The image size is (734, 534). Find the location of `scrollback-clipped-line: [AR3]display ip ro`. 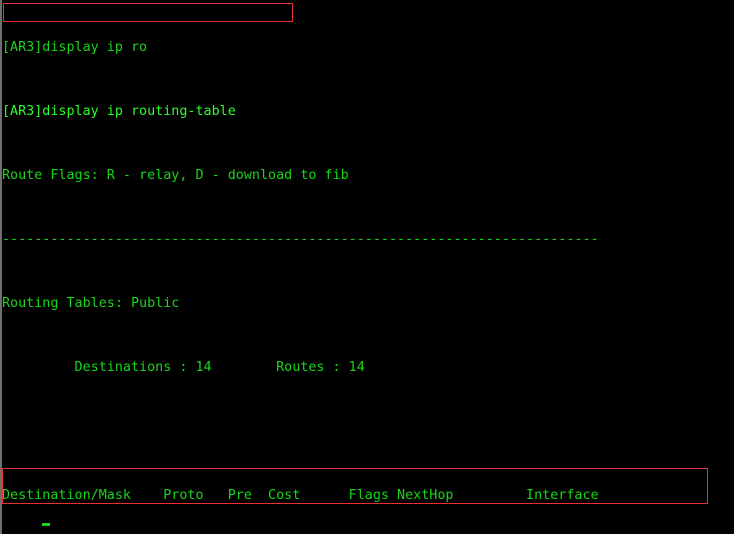

scrollback-clipped-line: [AR3]display ip ro is located at coordinates (75, 47).